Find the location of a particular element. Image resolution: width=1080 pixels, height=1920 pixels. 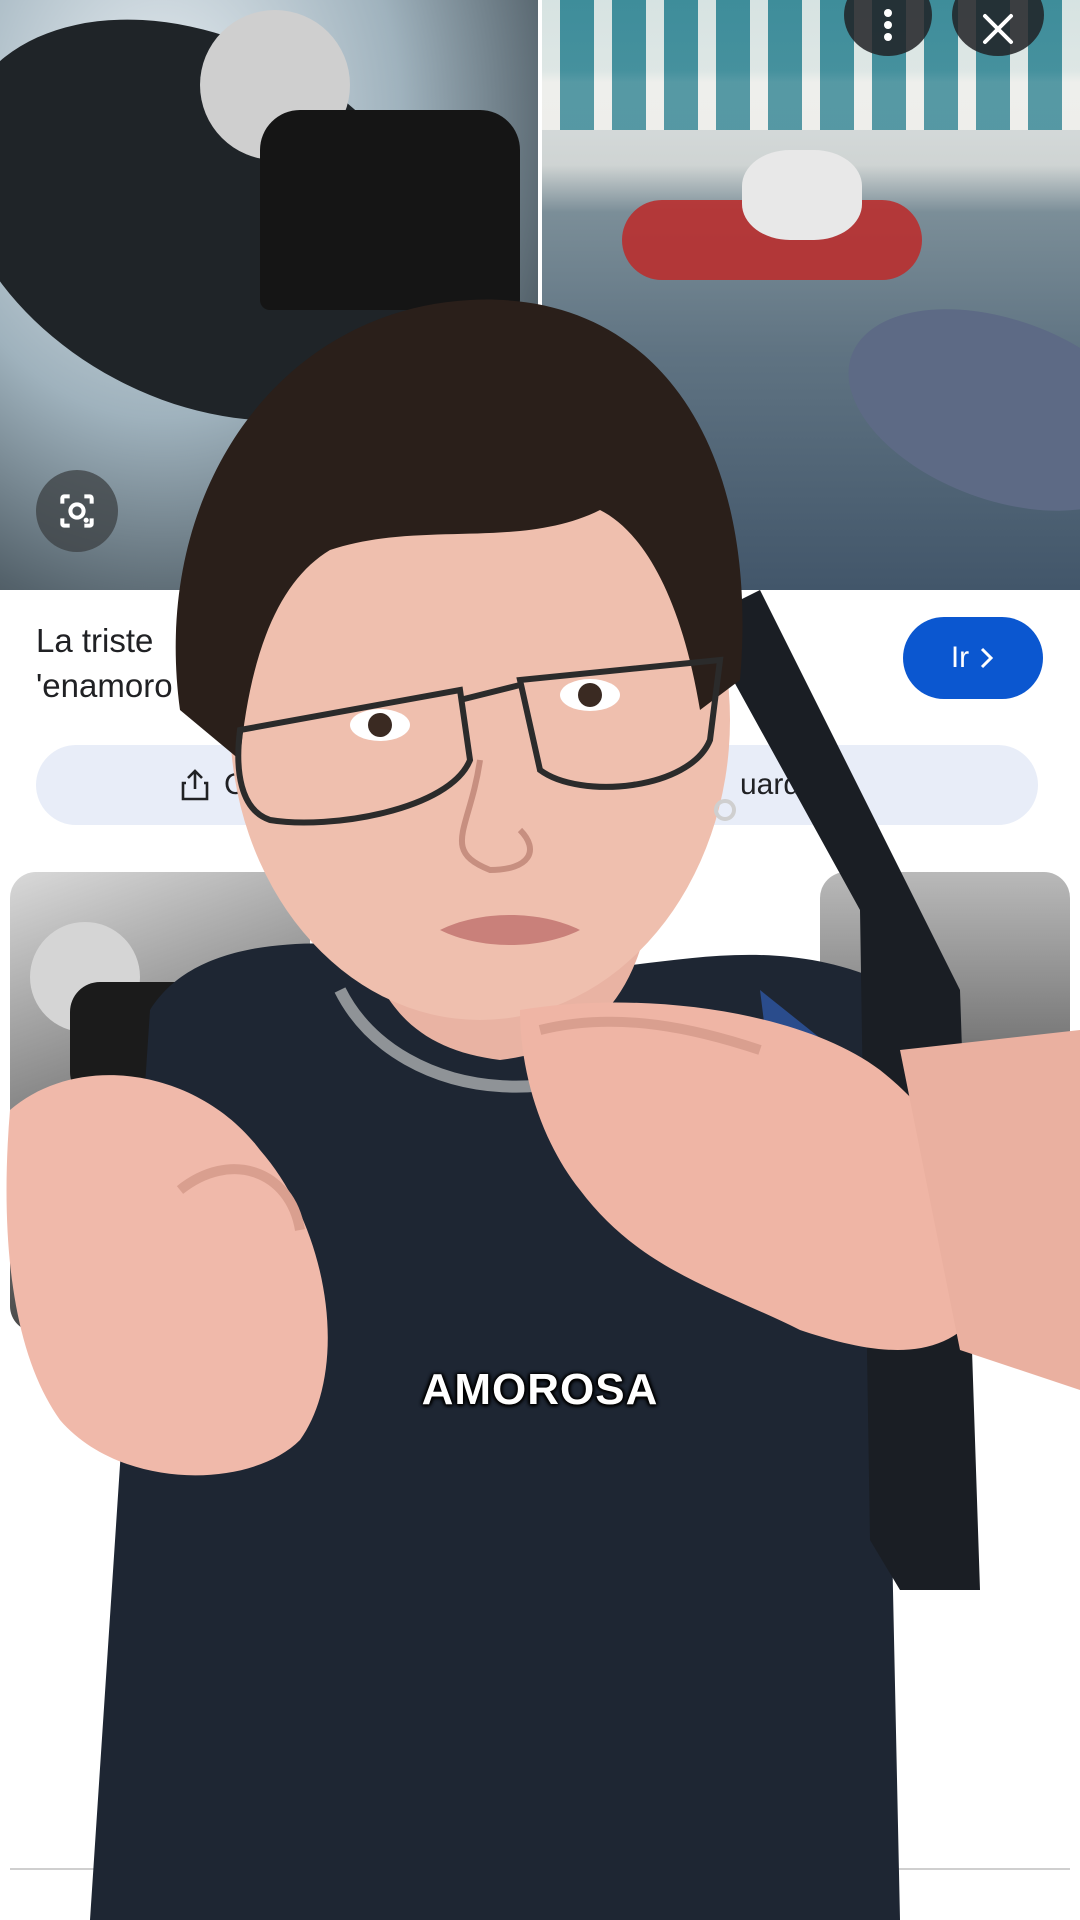

close-icon is located at coordinates (998, 29).